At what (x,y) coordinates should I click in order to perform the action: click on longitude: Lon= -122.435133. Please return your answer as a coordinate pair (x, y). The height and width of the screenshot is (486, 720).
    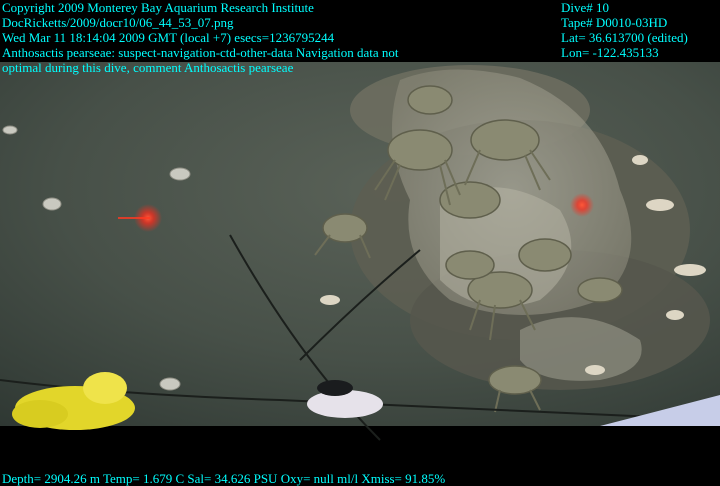
    Looking at the image, I should click on (610, 52).